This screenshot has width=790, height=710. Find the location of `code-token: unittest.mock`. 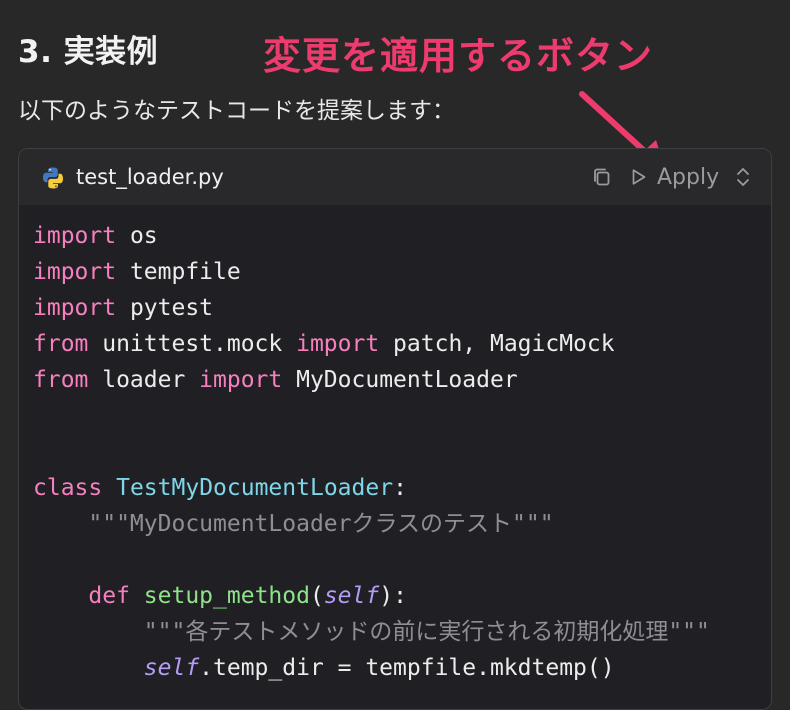

code-token: unittest.mock is located at coordinates (192, 344).